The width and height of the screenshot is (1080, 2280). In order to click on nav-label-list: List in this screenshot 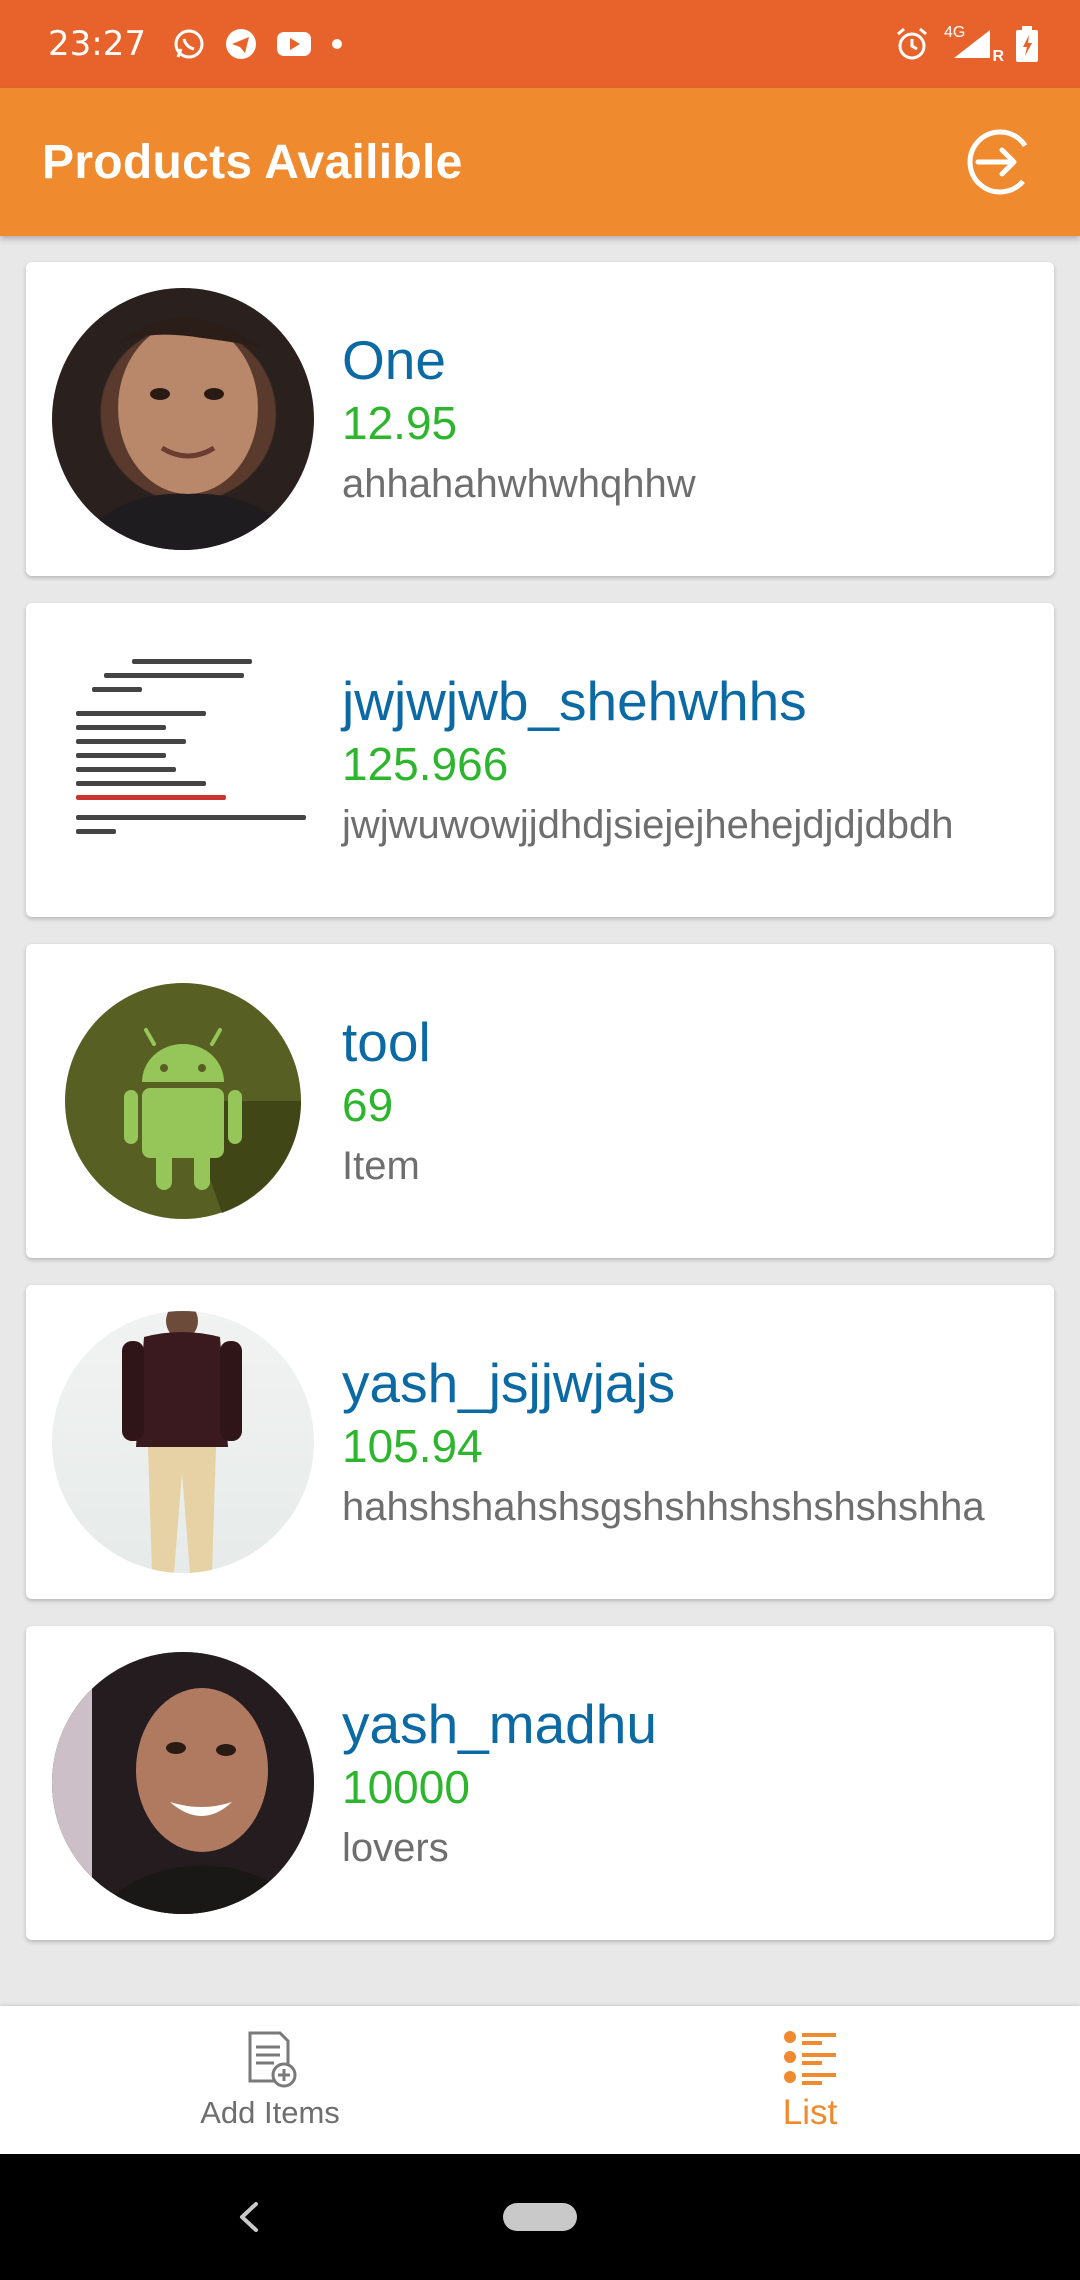, I will do `click(810, 2112)`.